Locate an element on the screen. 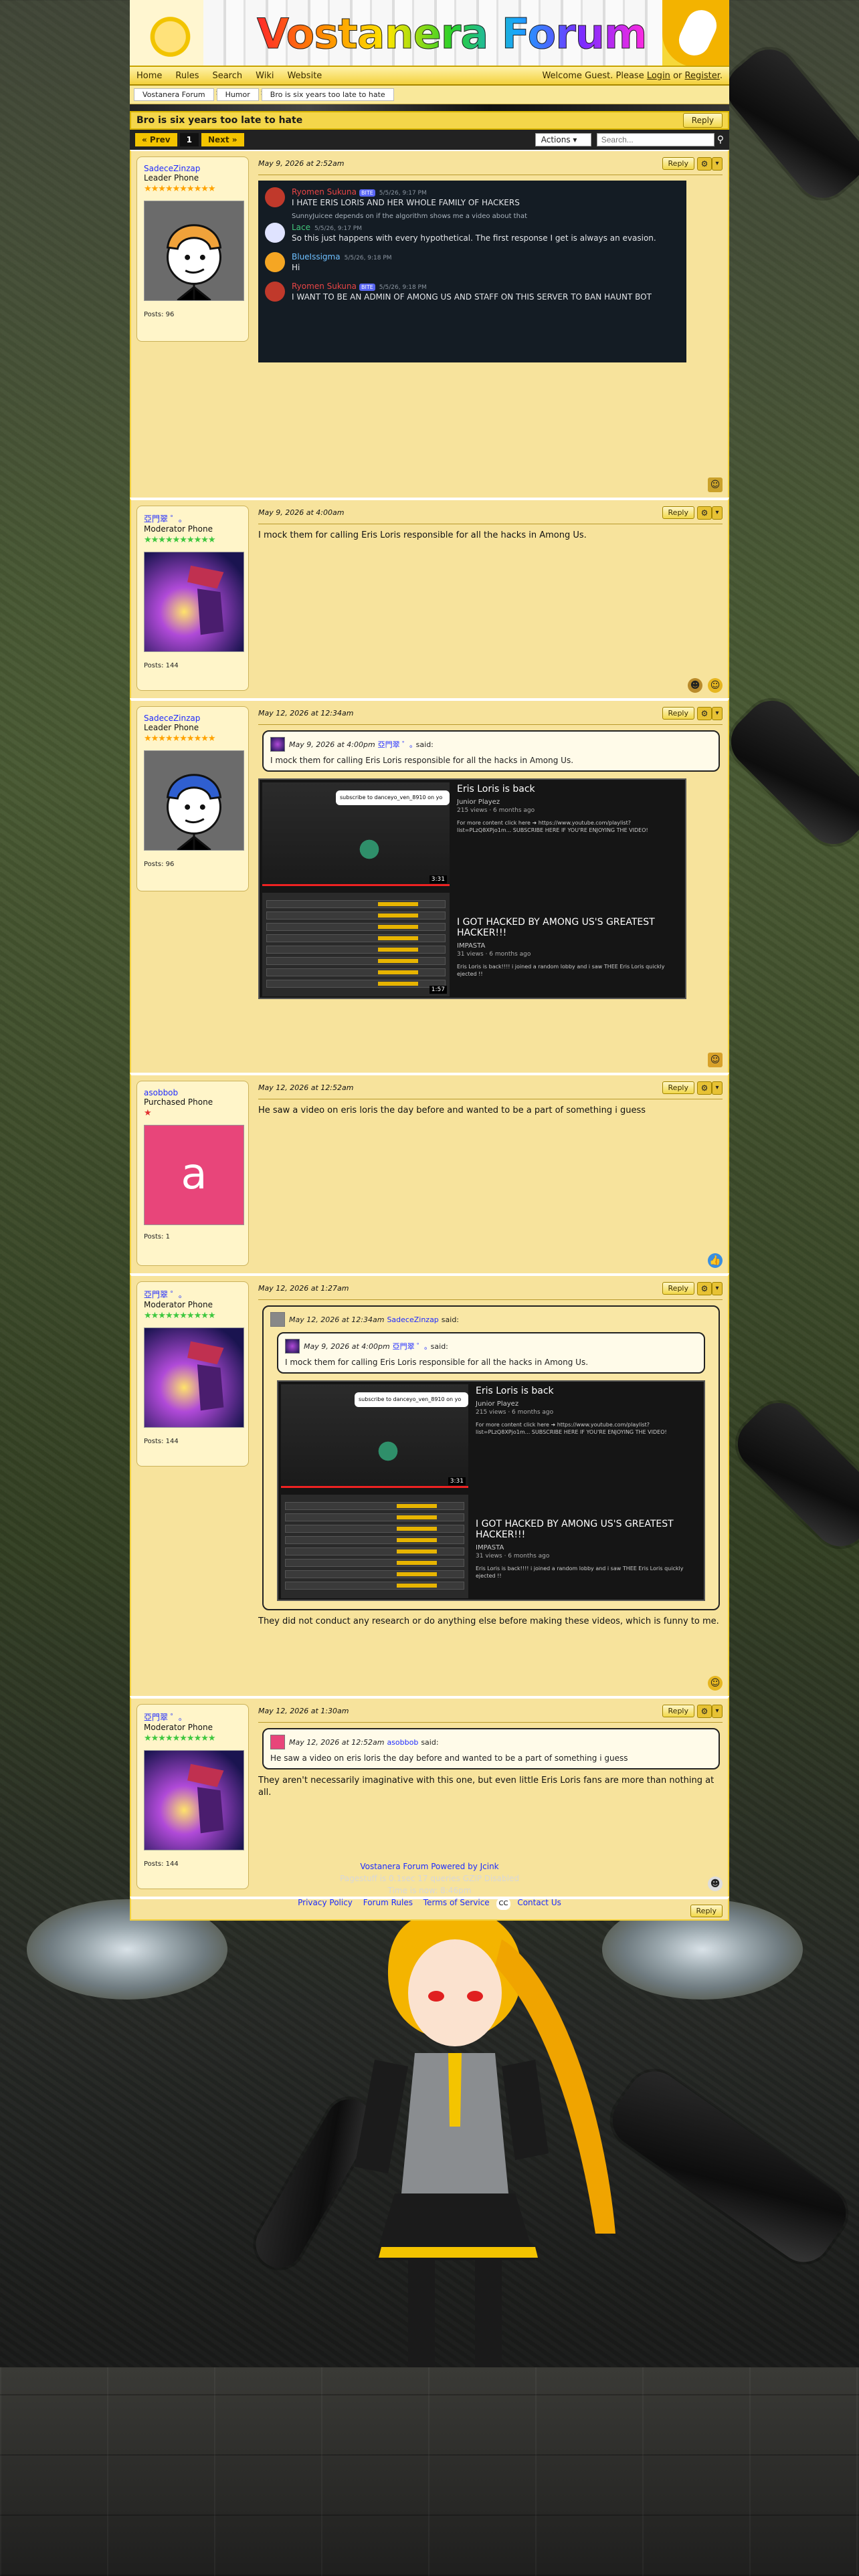  actions-dropdown: Actions ▾ is located at coordinates (563, 140).